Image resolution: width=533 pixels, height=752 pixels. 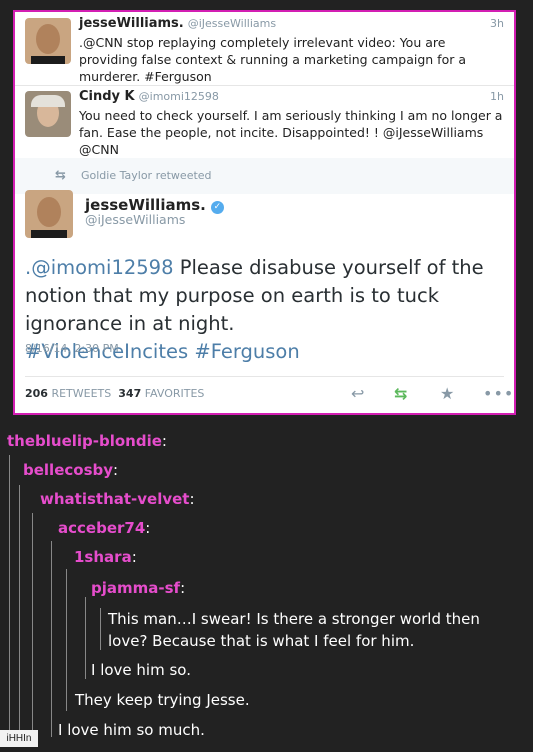 I want to click on tweet-time: 1h, so click(x=497, y=96).